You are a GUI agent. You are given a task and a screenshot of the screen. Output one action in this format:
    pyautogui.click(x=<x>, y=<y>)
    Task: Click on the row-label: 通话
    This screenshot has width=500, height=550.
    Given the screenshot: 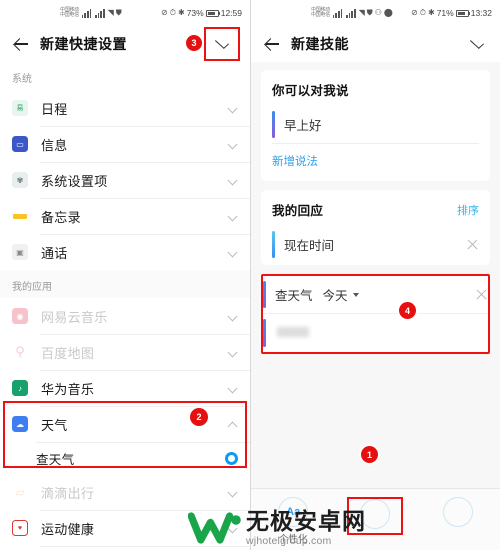 What is the action you would take?
    pyautogui.click(x=54, y=253)
    